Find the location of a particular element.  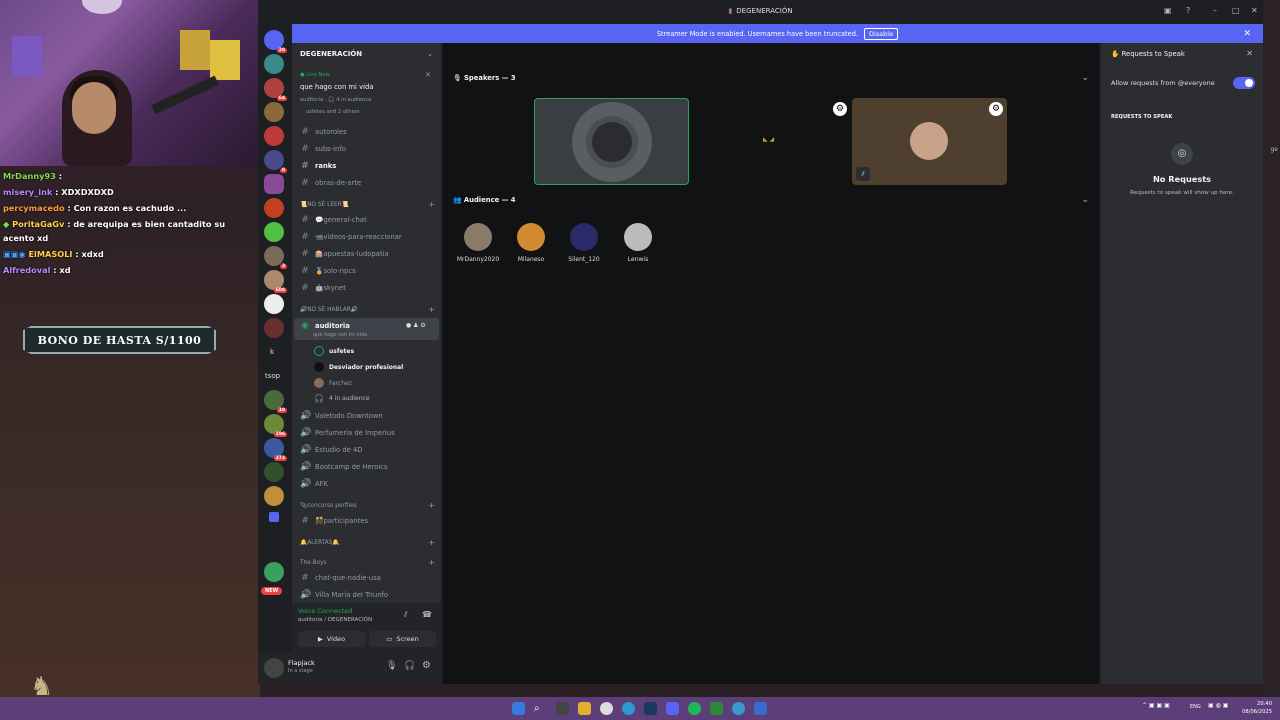

noise-suppression-icon: ⫽ is located at coordinates (406, 615).